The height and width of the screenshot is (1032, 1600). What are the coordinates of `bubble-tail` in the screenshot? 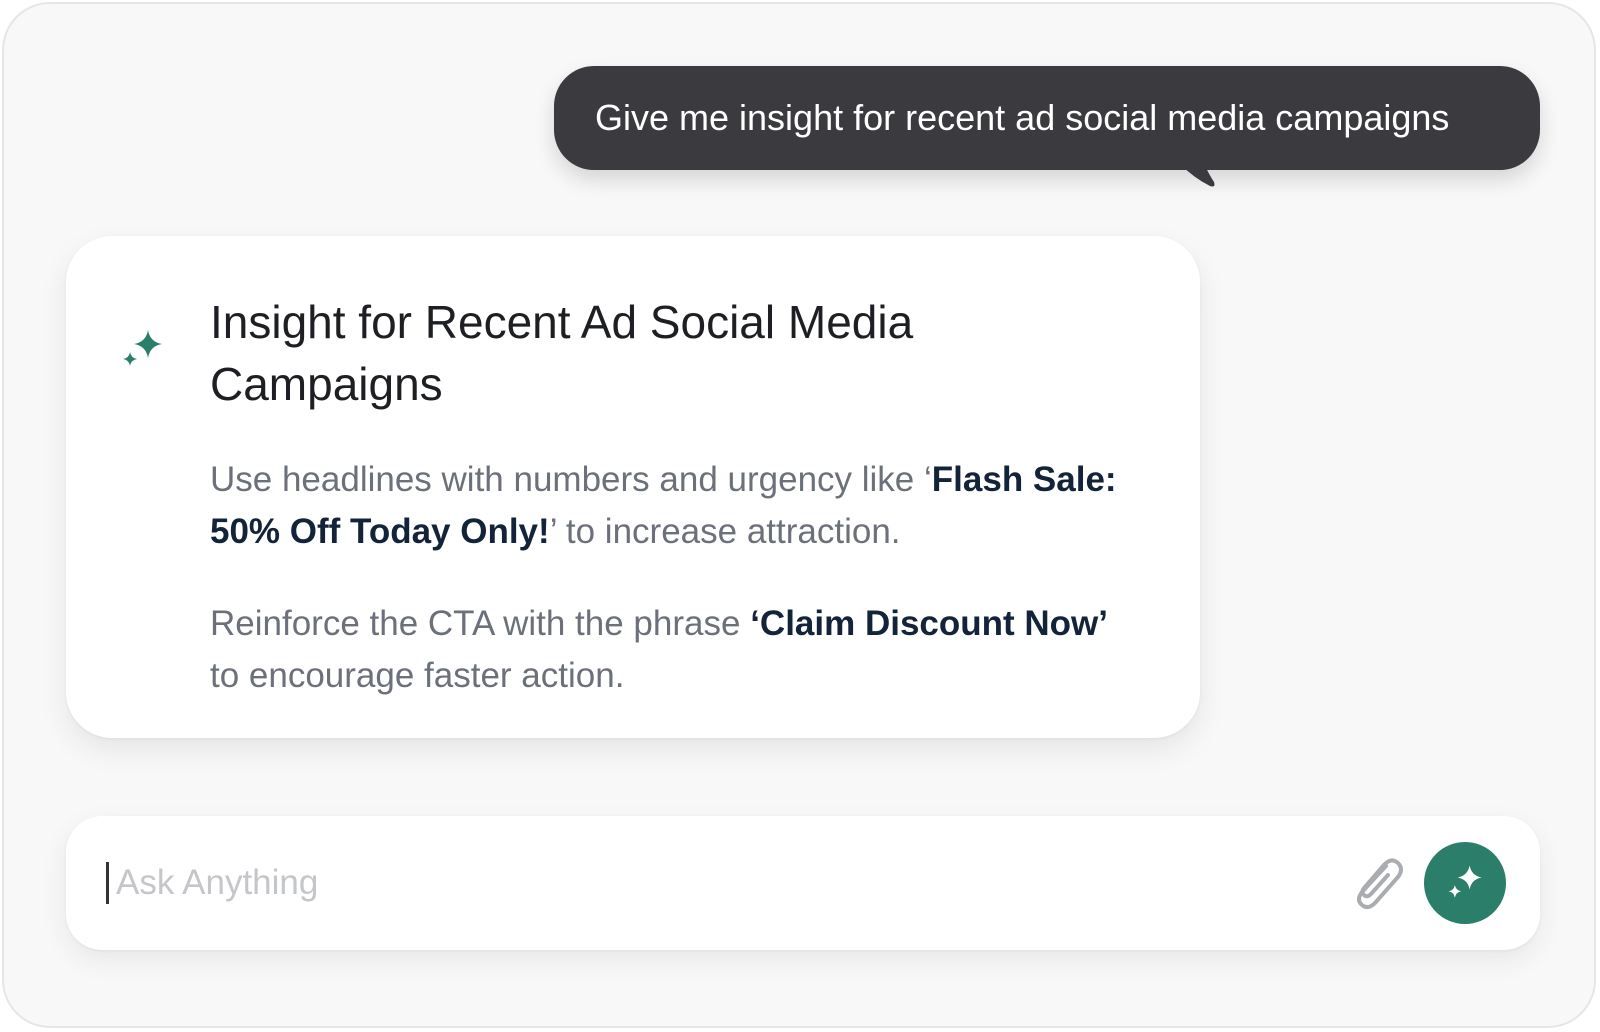 It's located at (1197, 175).